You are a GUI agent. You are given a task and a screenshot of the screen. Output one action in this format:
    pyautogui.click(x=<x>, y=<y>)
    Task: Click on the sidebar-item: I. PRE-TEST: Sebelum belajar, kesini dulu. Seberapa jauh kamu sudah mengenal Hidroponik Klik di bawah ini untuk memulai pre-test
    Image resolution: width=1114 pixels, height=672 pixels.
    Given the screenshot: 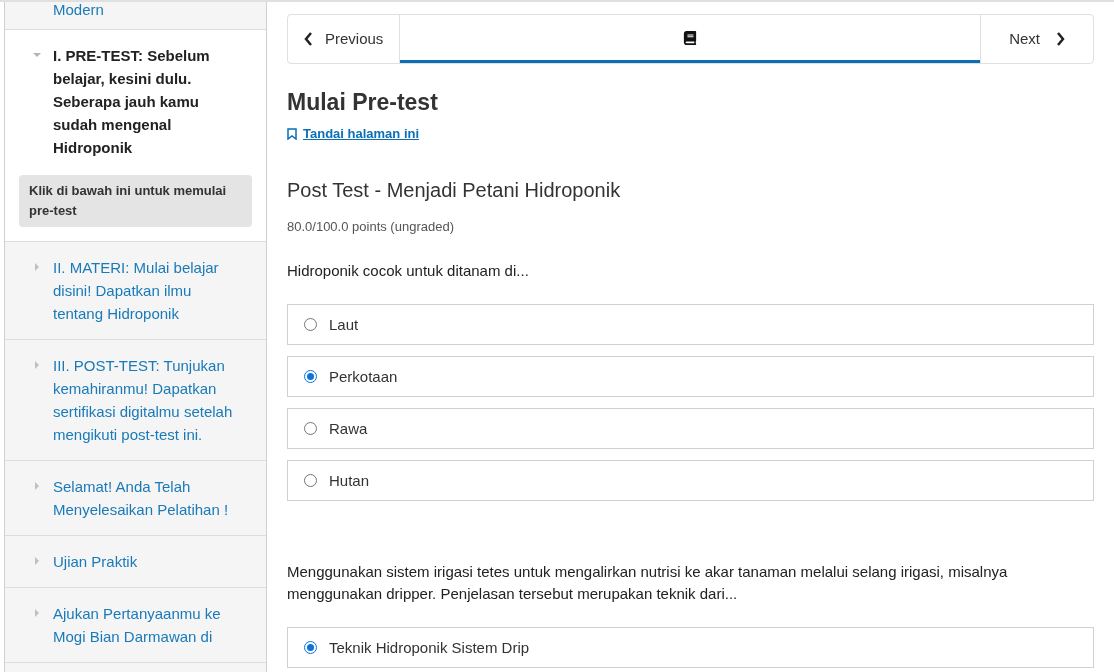 What is the action you would take?
    pyautogui.click(x=135, y=136)
    